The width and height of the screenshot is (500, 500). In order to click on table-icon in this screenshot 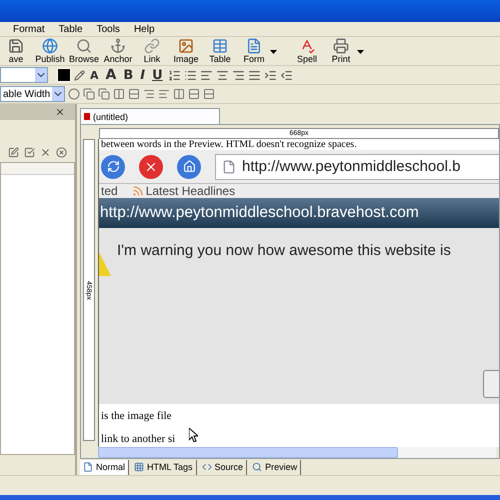, I will do `click(220, 46)`.